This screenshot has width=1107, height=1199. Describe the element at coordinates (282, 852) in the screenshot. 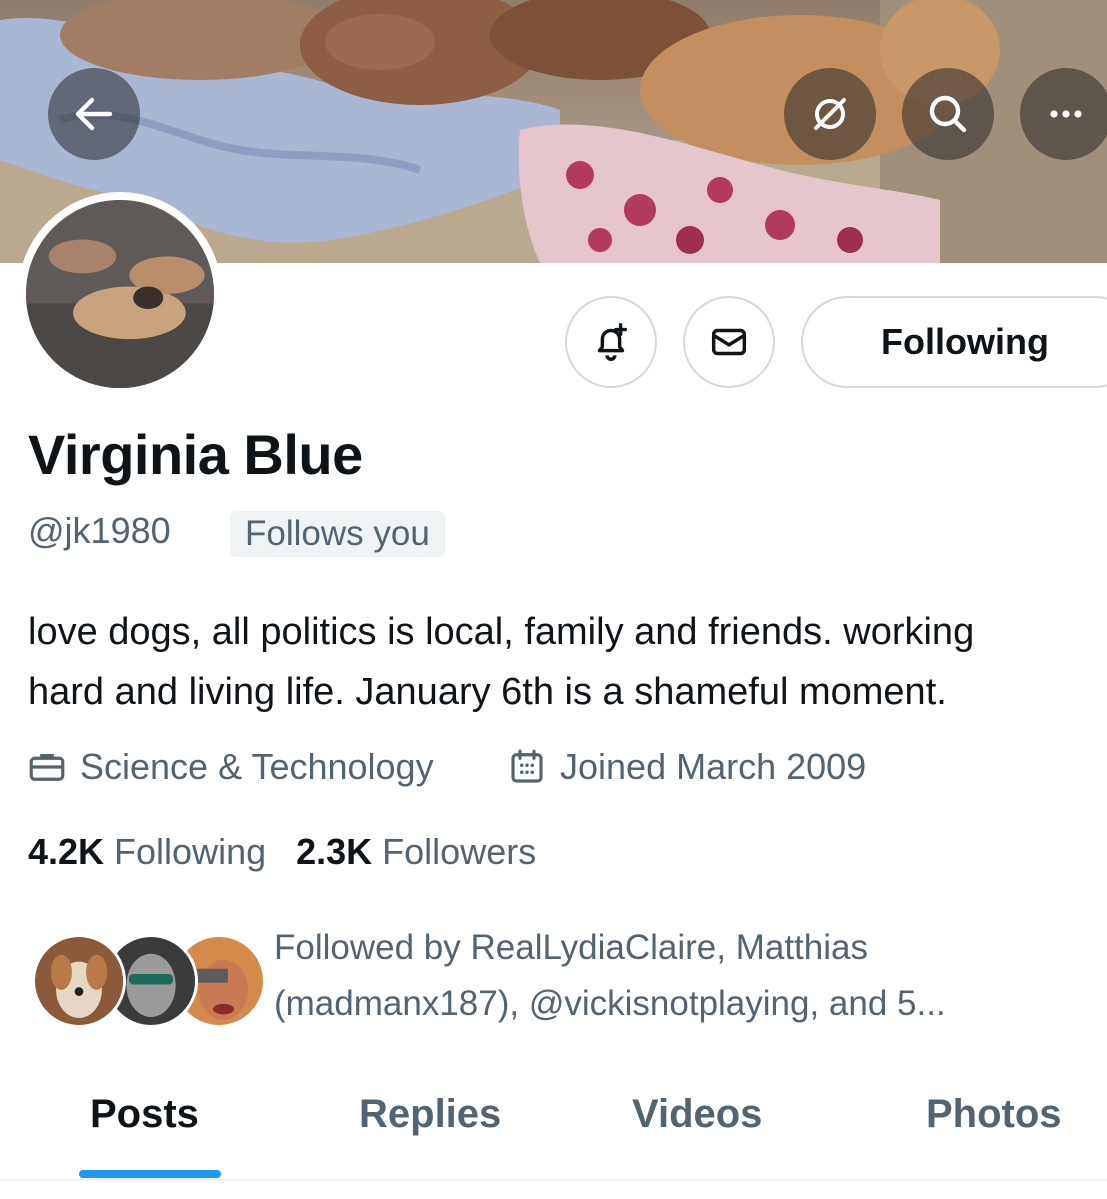

I see `follow-stats: 4.2K Following 2.3K Followers` at that location.